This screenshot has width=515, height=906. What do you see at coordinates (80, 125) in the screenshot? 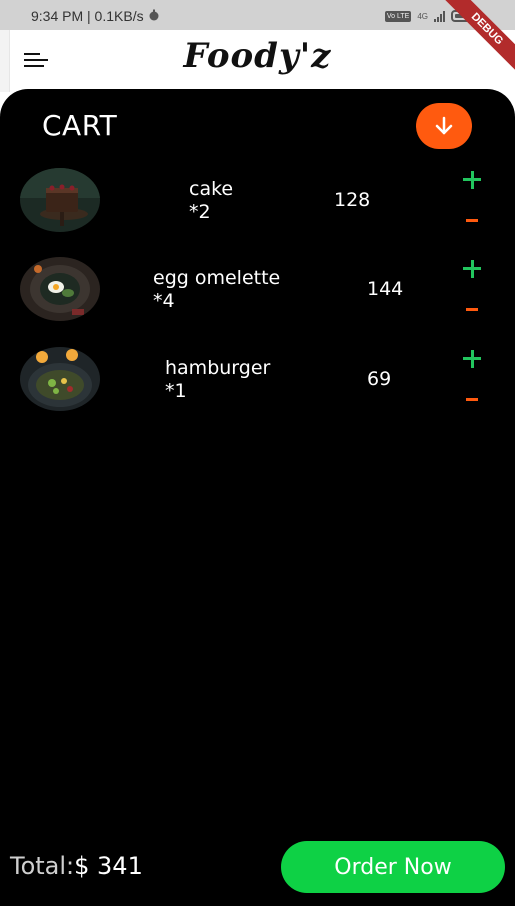
I see `cart-title: CART` at bounding box center [80, 125].